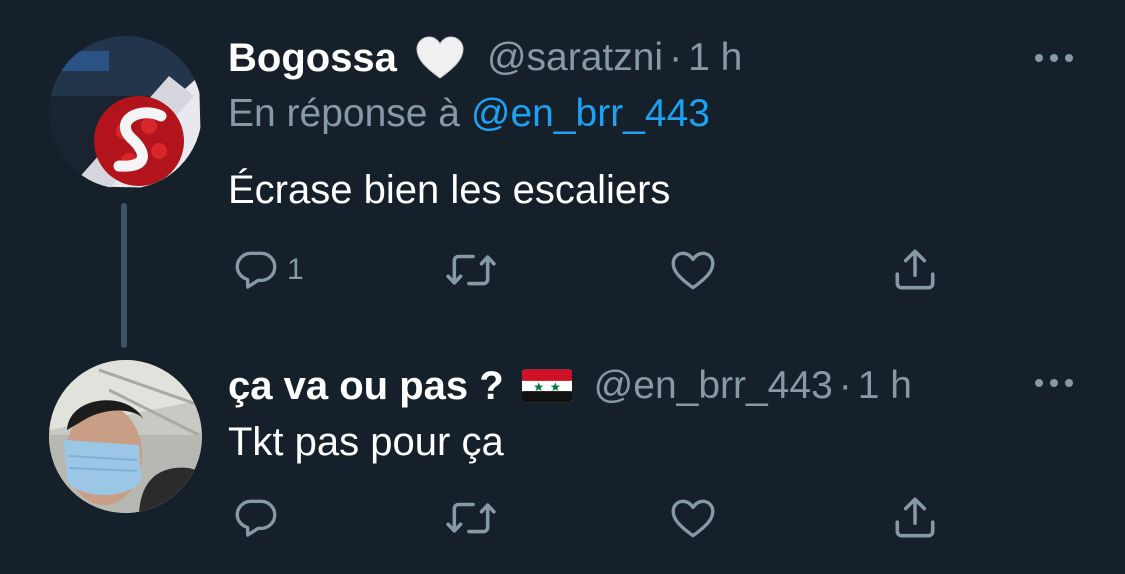 The height and width of the screenshot is (574, 1125). What do you see at coordinates (546, 386) in the screenshot?
I see `syria-flag-icon` at bounding box center [546, 386].